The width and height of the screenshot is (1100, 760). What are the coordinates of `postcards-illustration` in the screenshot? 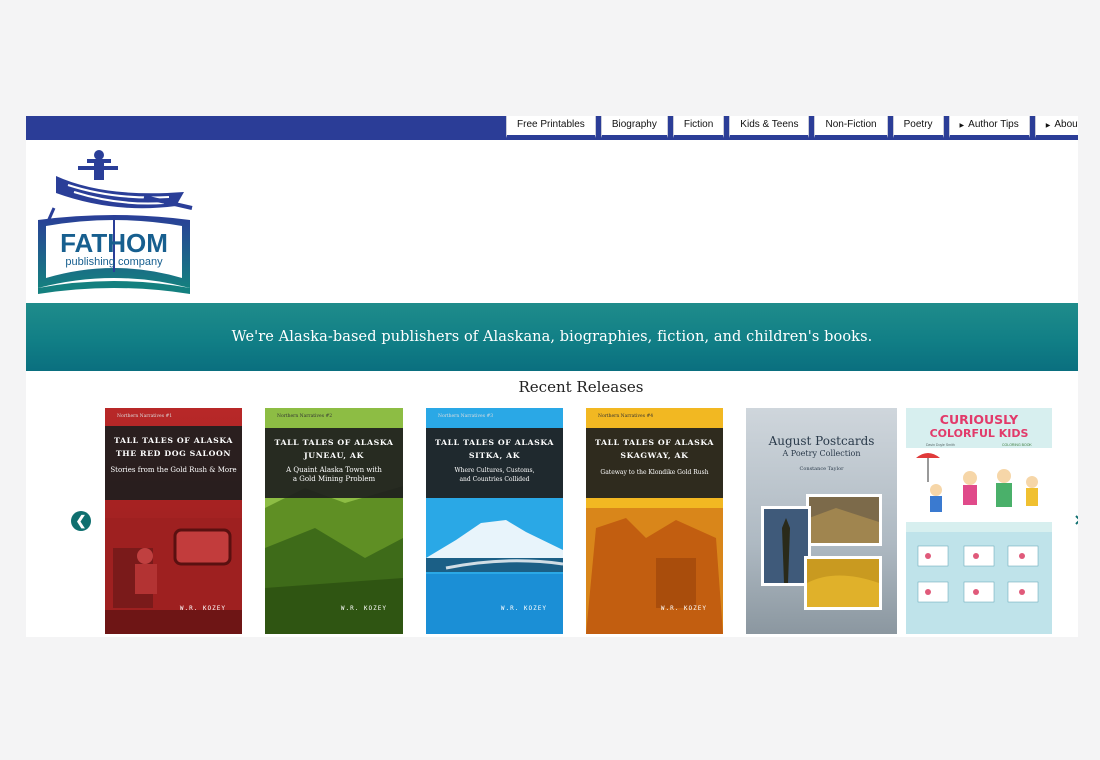 It's located at (821, 552).